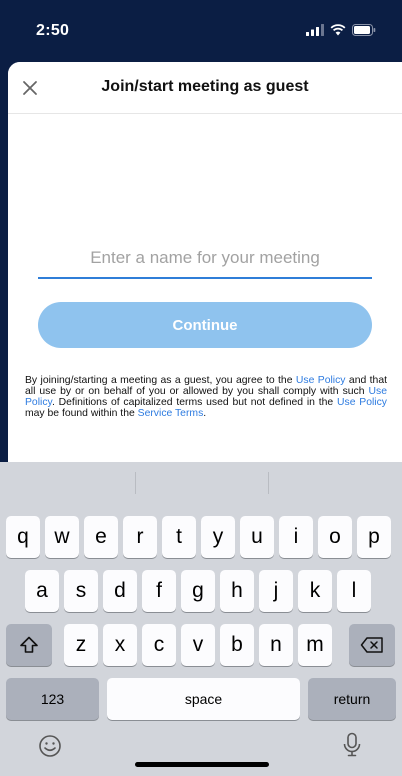  Describe the element at coordinates (315, 645) in the screenshot. I see `key-m: m` at that location.